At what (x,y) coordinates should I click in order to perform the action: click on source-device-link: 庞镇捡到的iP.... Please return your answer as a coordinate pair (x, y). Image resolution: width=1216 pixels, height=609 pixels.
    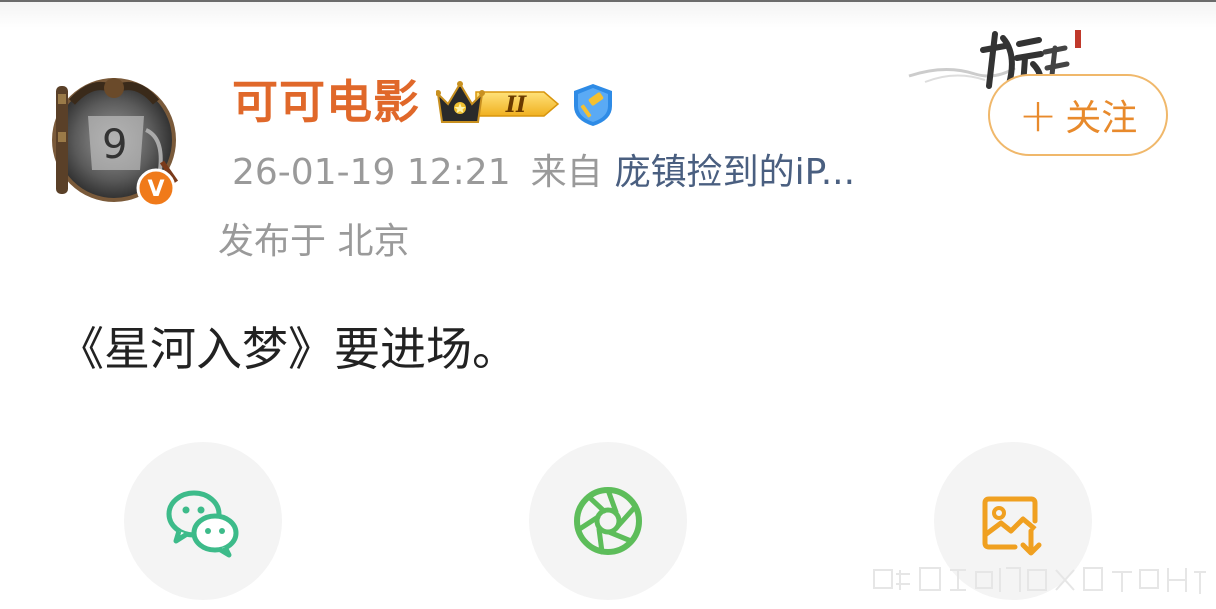
    Looking at the image, I should click on (735, 172).